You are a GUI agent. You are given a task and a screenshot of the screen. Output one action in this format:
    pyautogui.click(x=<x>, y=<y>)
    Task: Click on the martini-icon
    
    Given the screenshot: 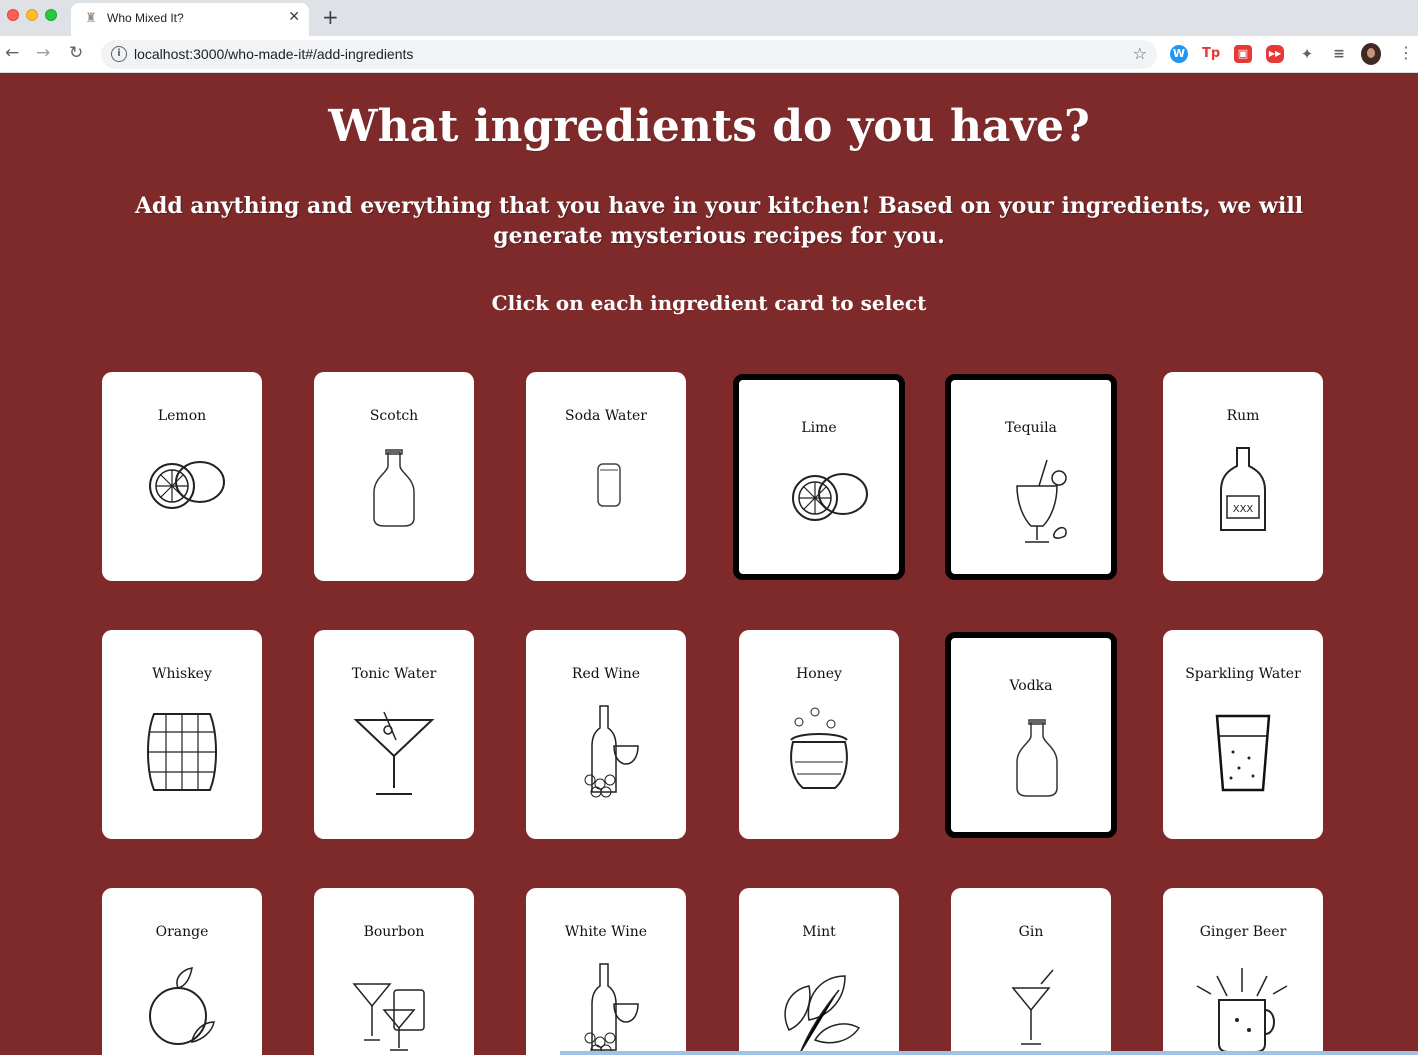 What is the action you would take?
    pyautogui.click(x=394, y=753)
    